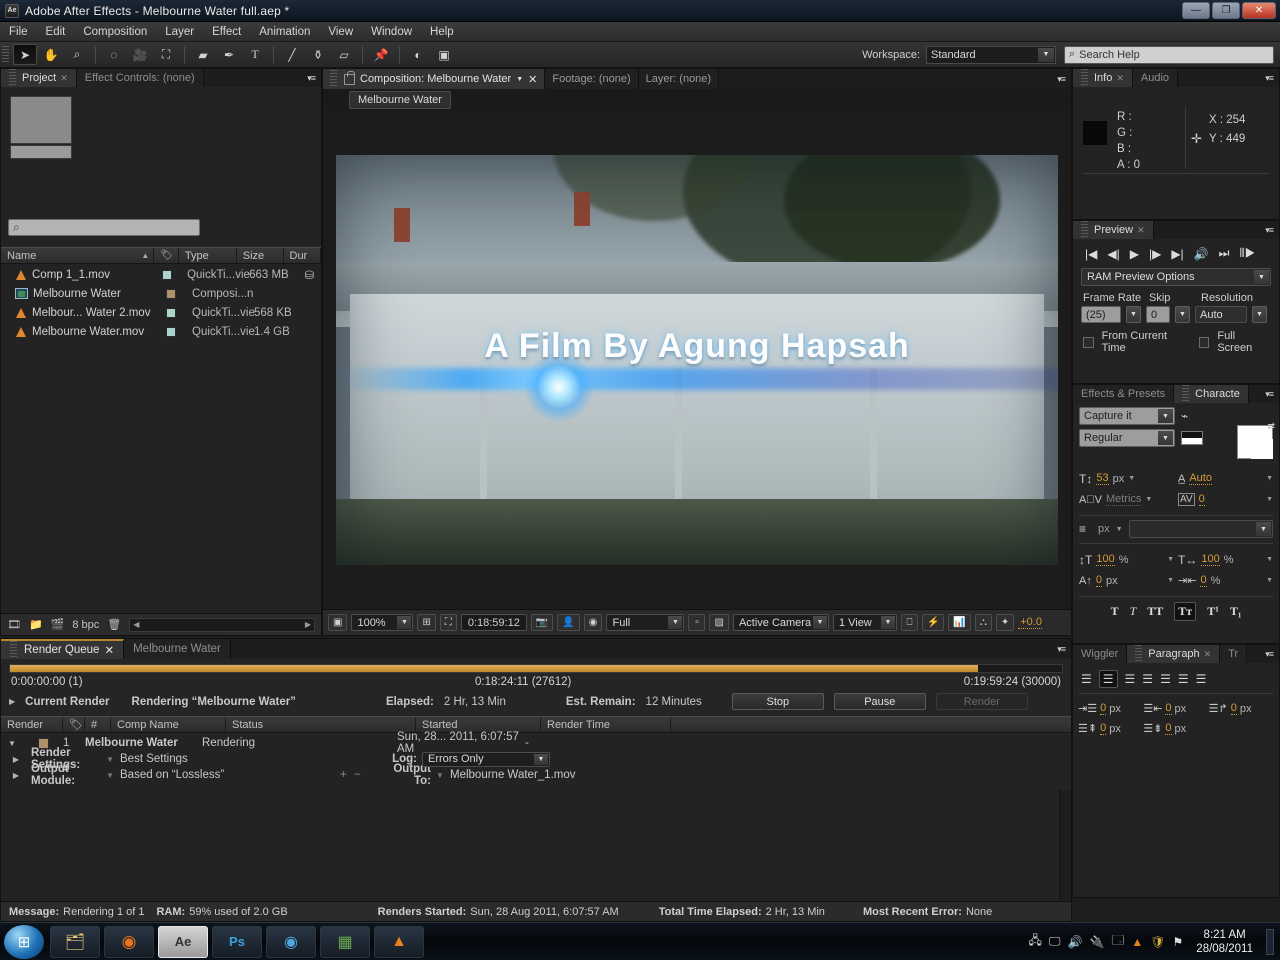  I want to click on photoshop-icon: Ps, so click(237, 941).